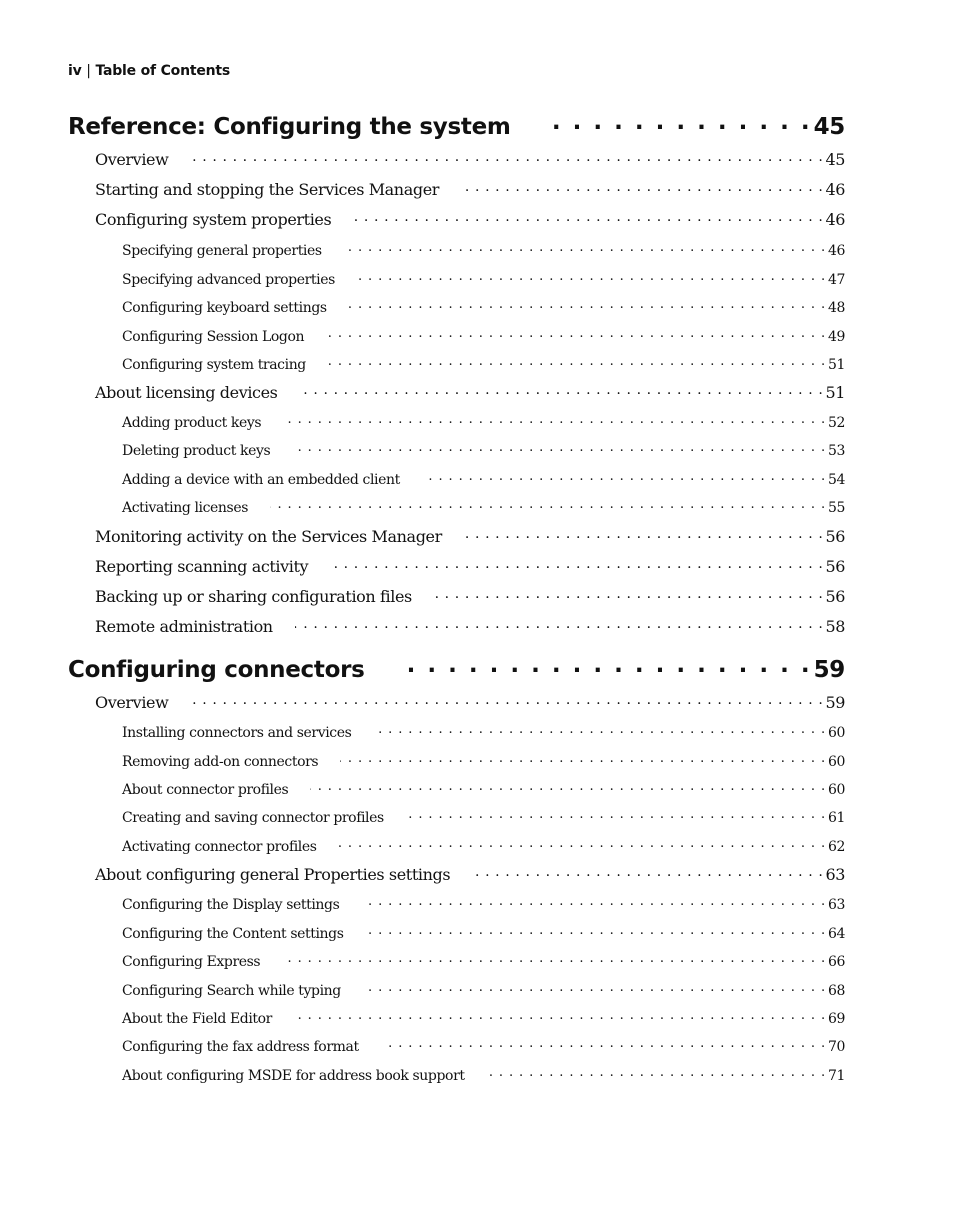 Image resolution: width=954 pixels, height=1227 pixels. I want to click on toc-subsection-entry: Configuring the Display settings 63, so click(456, 903).